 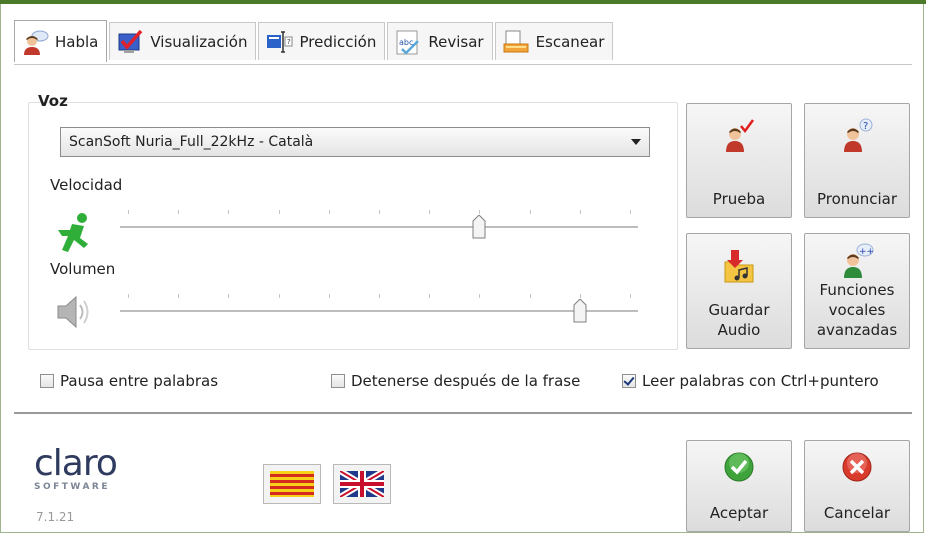 What do you see at coordinates (857, 160) in the screenshot?
I see `pronunciar-button: ? Pronunciar` at bounding box center [857, 160].